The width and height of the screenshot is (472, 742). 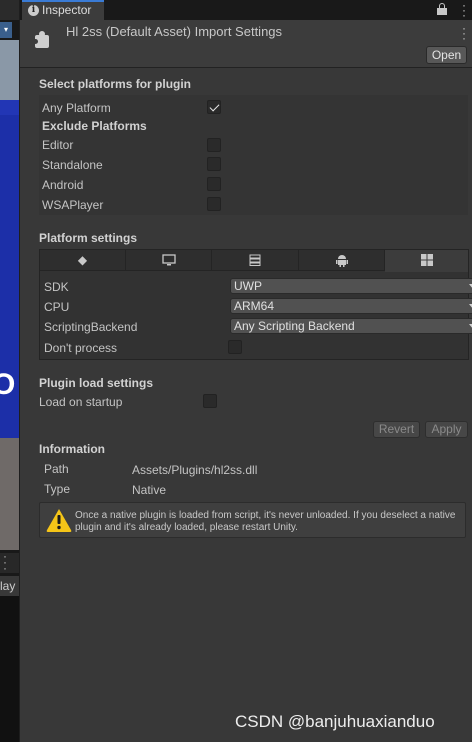 I want to click on information-title: Information, so click(x=72, y=449).